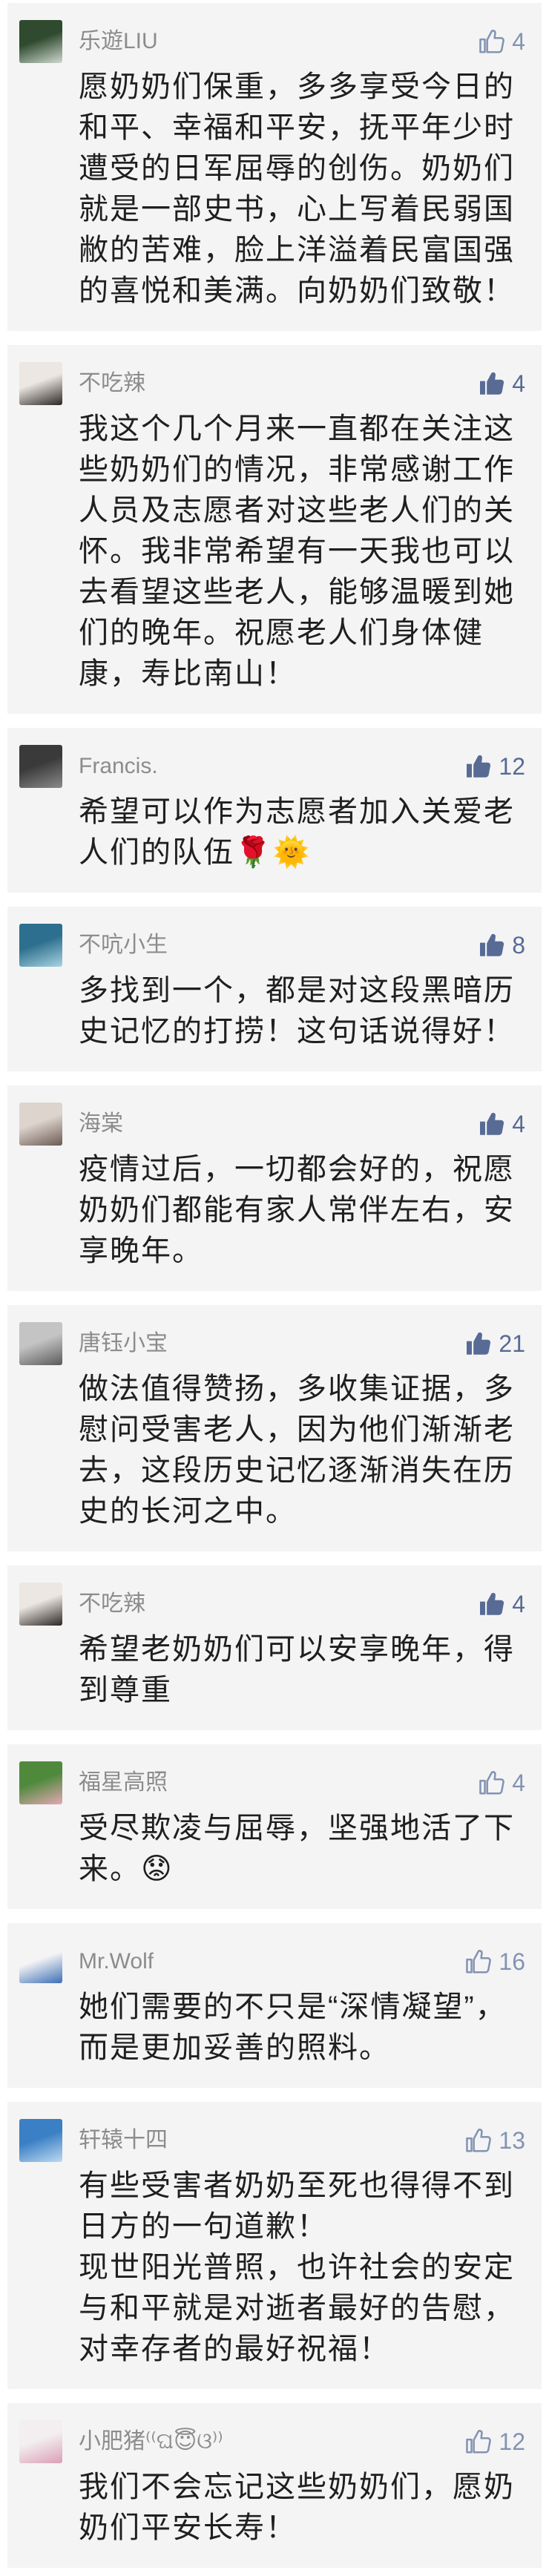 This screenshot has height=2576, width=549. I want to click on username: Mr.Wolf, so click(116, 1961).